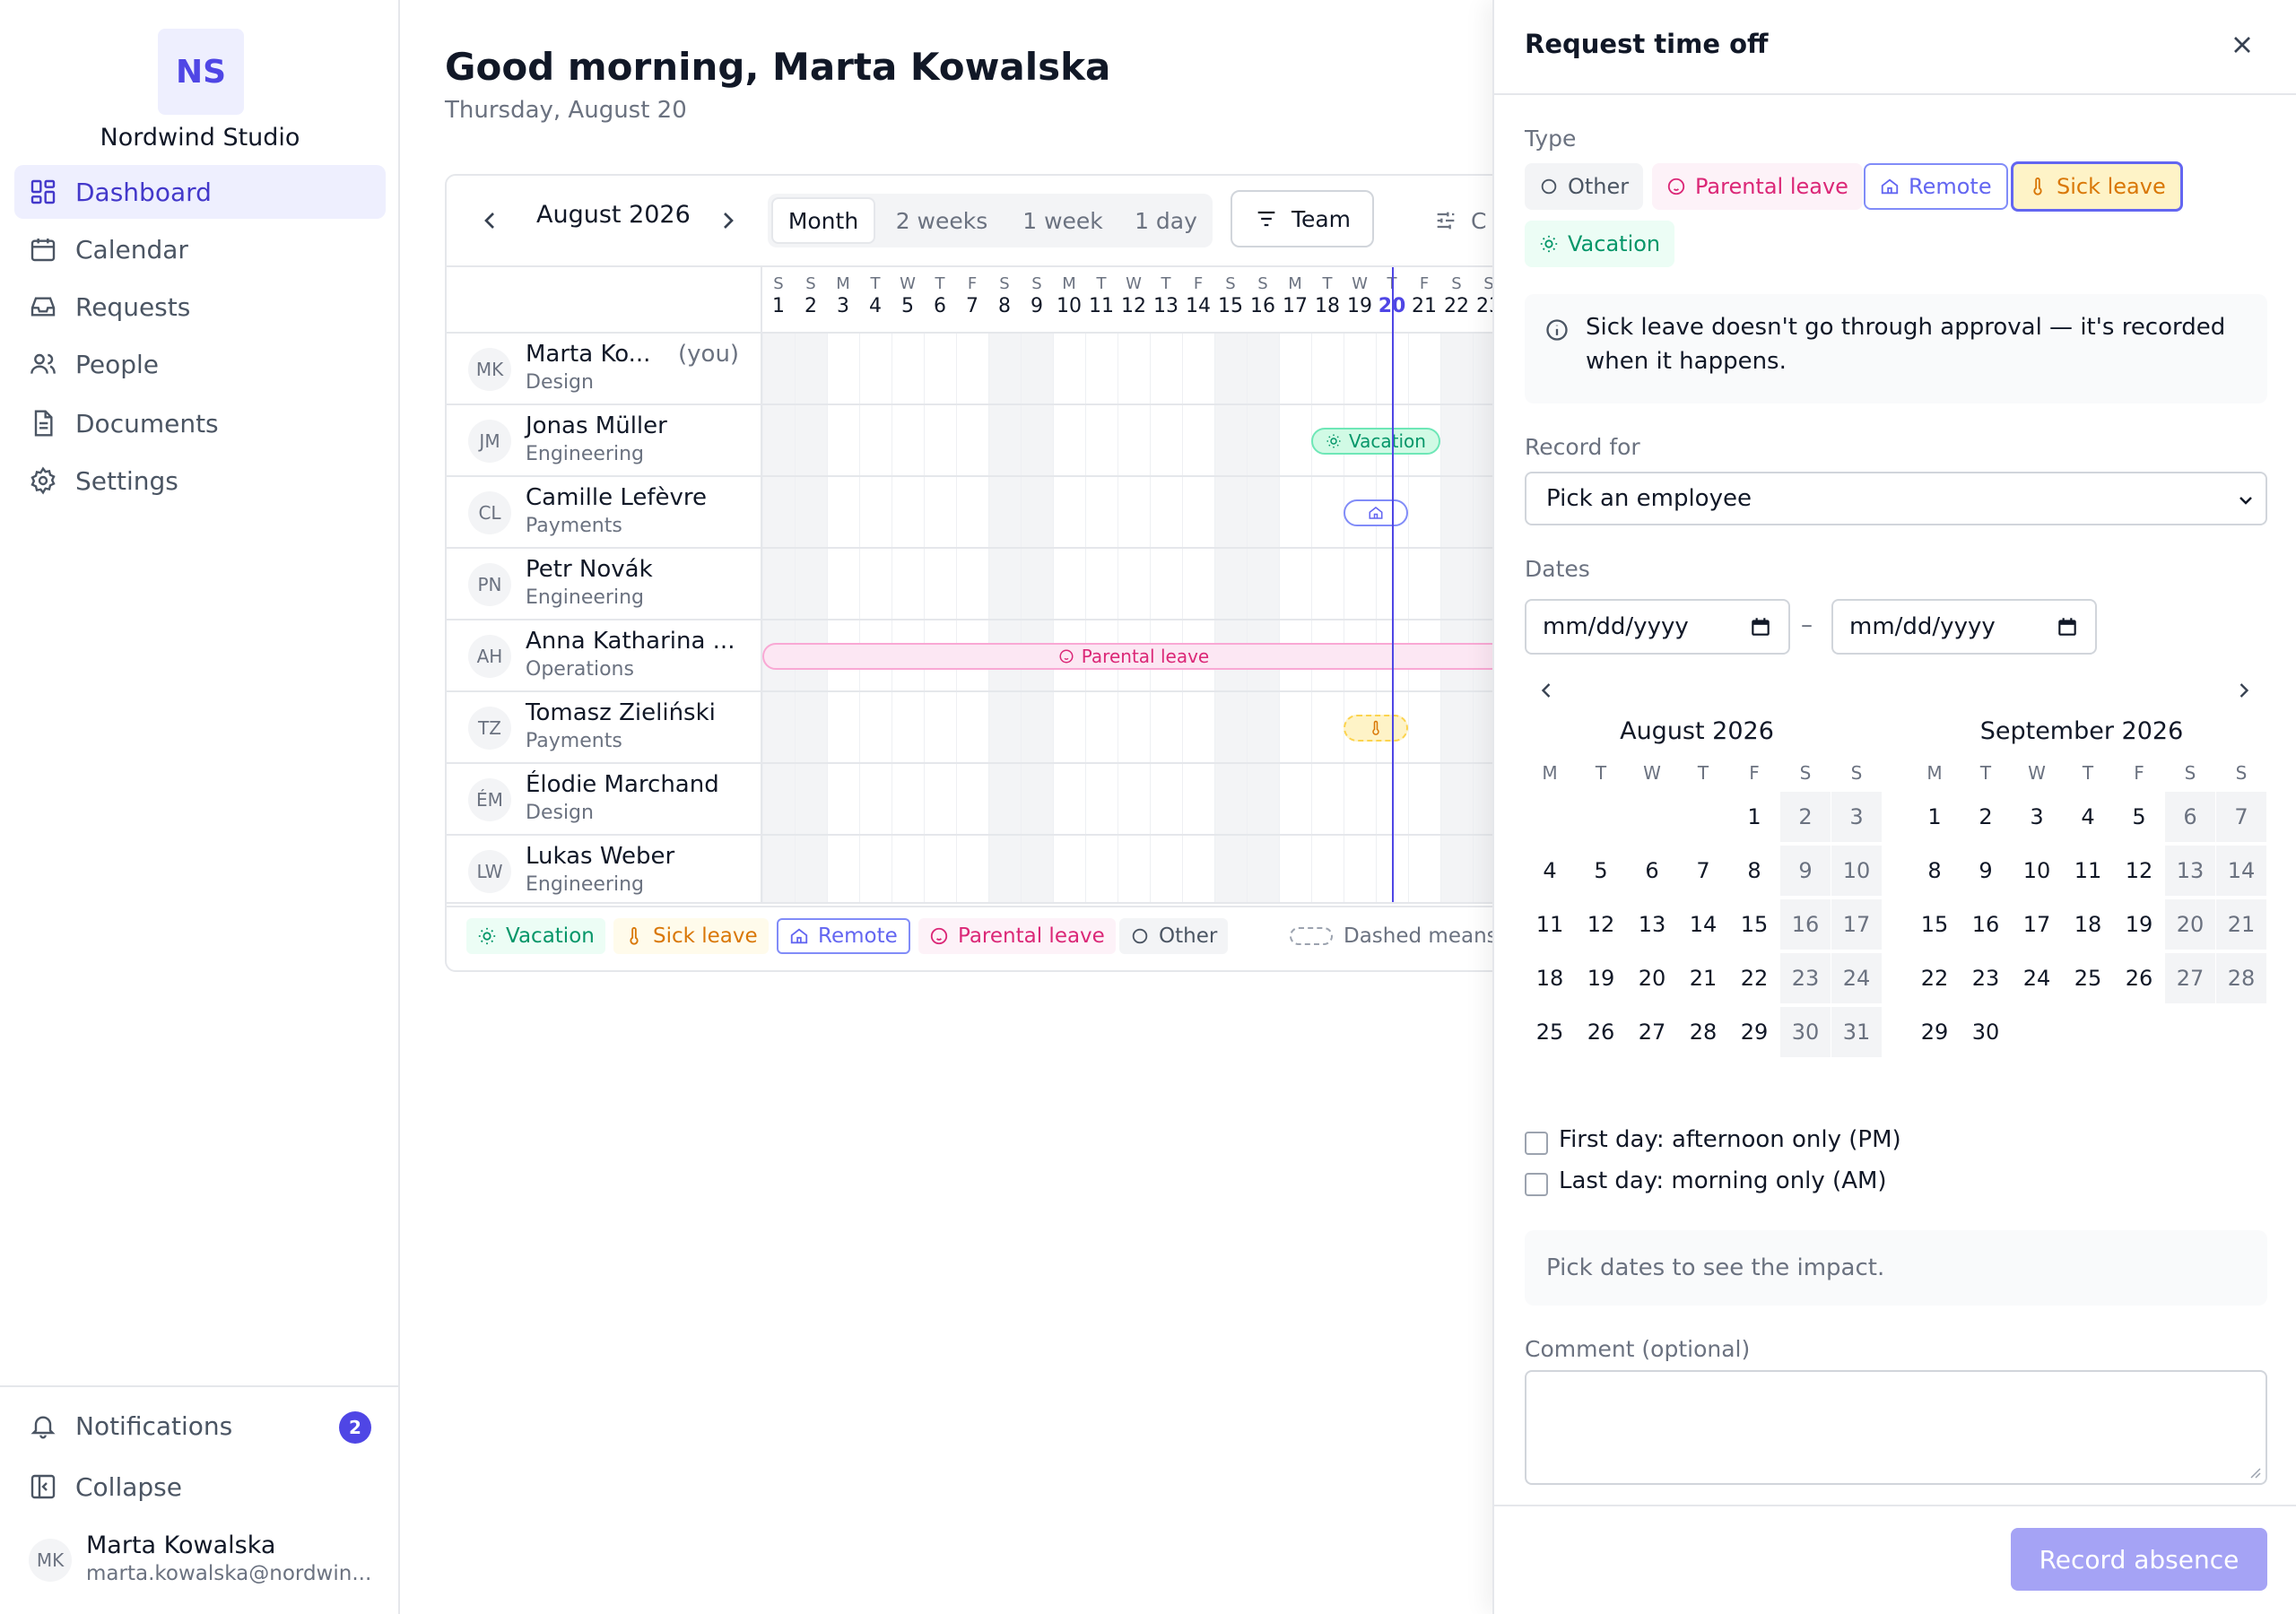  I want to click on nav-item-requests: Requests, so click(200, 307).